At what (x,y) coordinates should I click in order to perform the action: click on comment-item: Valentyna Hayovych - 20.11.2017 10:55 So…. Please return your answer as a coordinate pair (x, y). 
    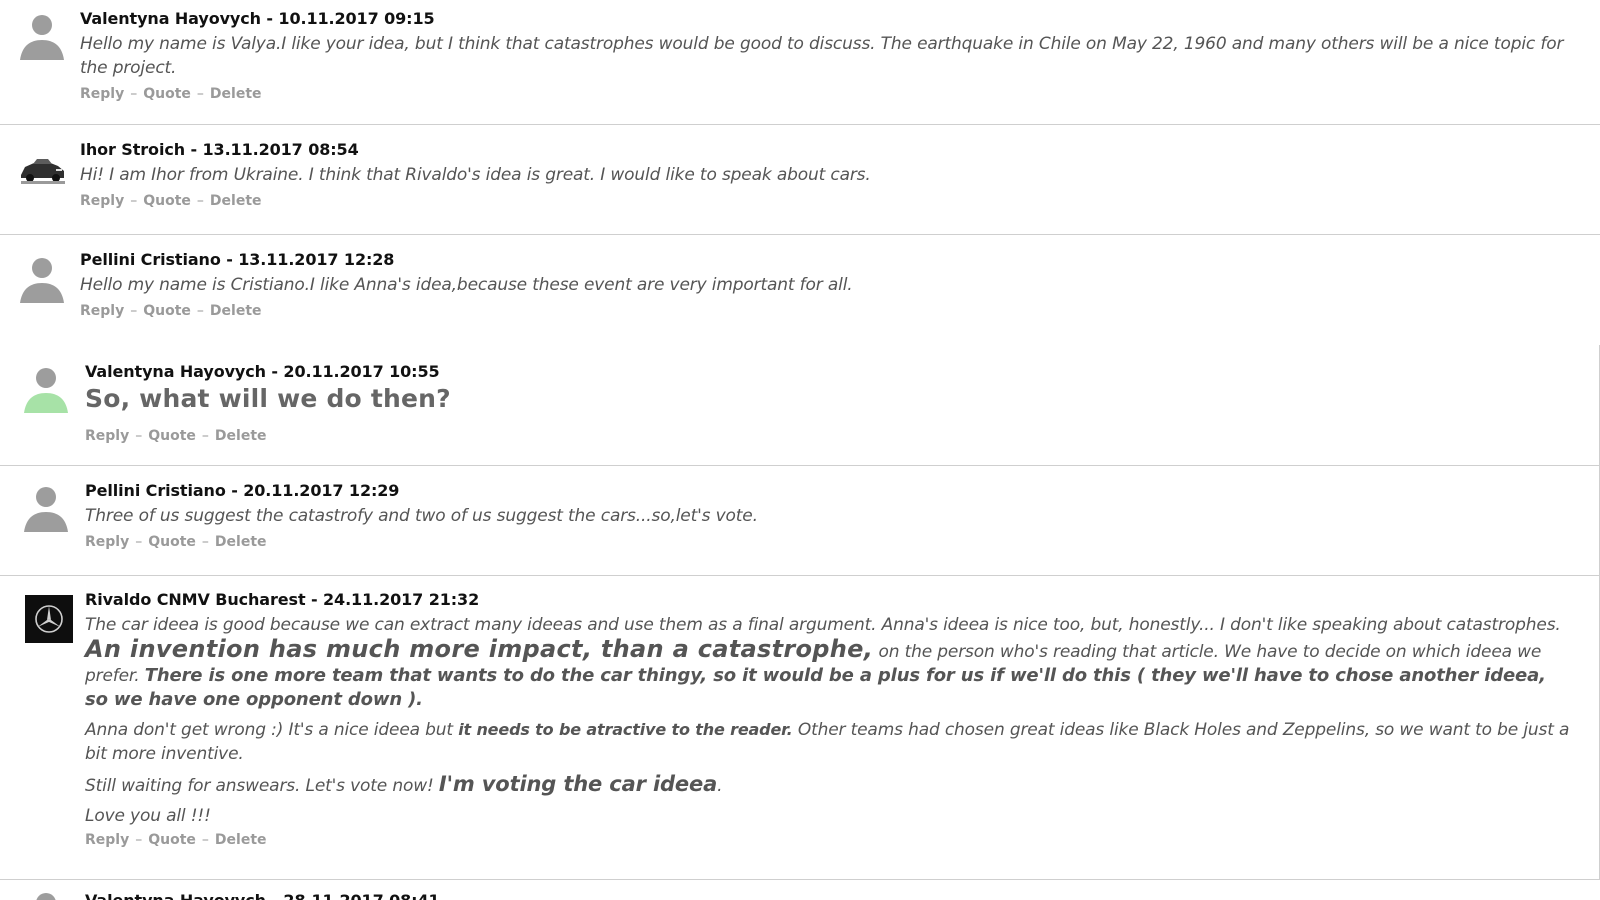
    Looking at the image, I should click on (800, 405).